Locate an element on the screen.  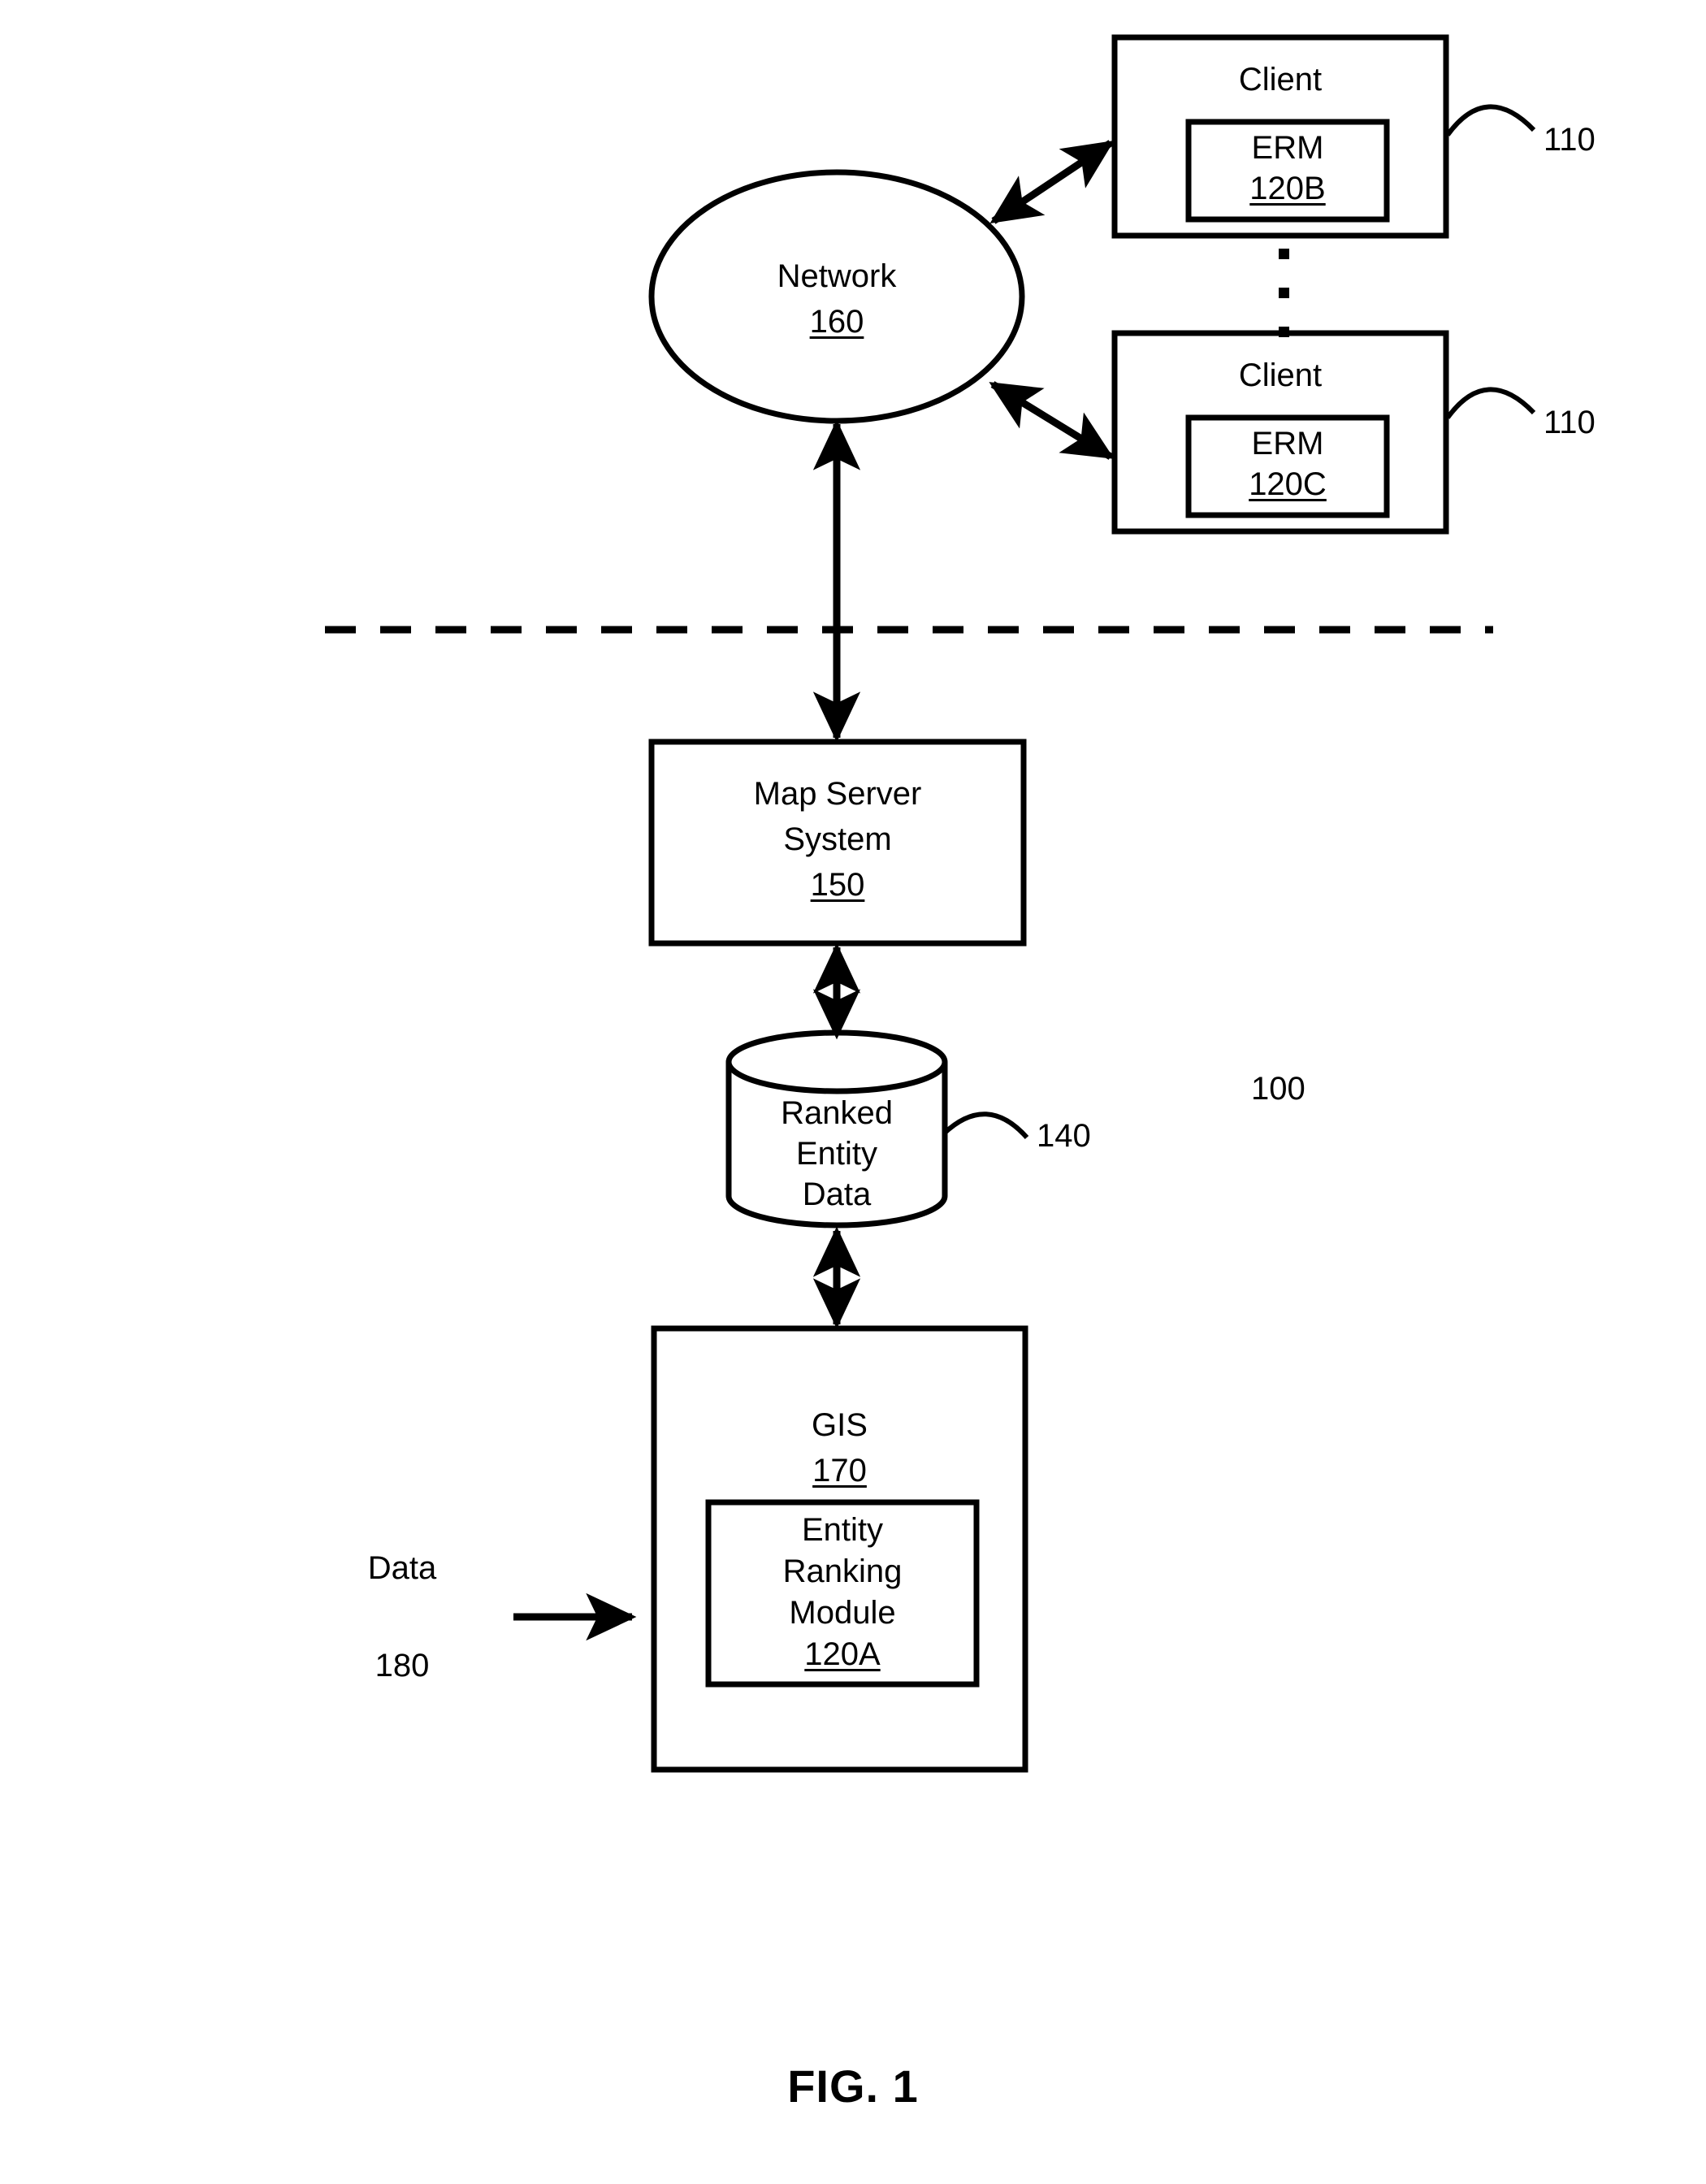
entity-ranking-module-line3: Module is located at coordinates (842, 1613).